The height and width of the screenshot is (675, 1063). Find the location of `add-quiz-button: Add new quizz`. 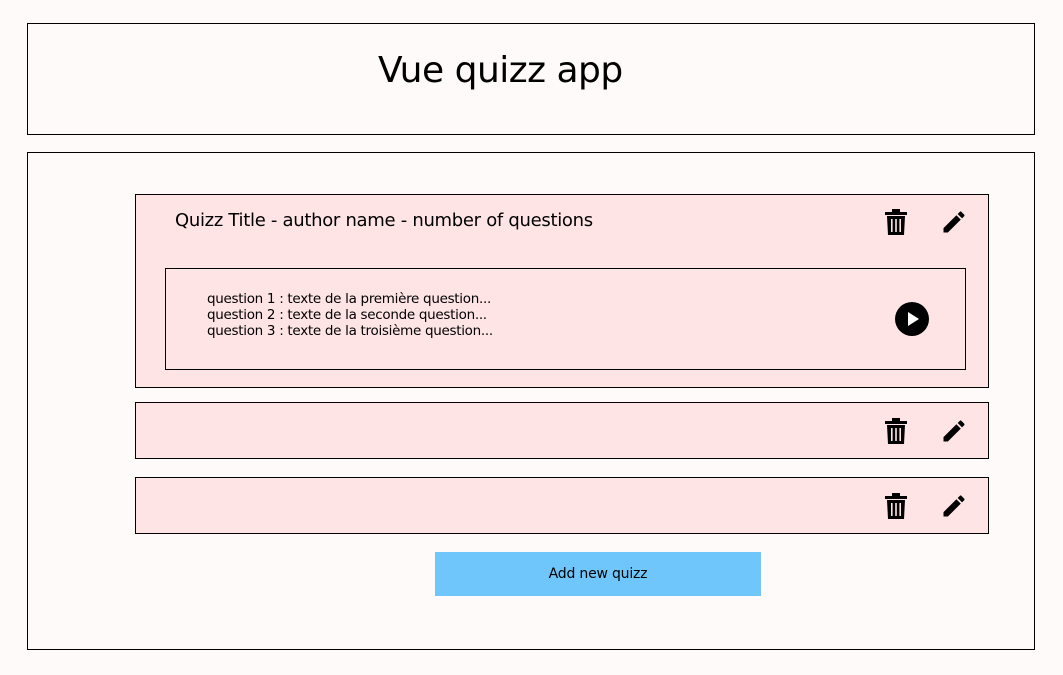

add-quiz-button: Add new quizz is located at coordinates (598, 574).